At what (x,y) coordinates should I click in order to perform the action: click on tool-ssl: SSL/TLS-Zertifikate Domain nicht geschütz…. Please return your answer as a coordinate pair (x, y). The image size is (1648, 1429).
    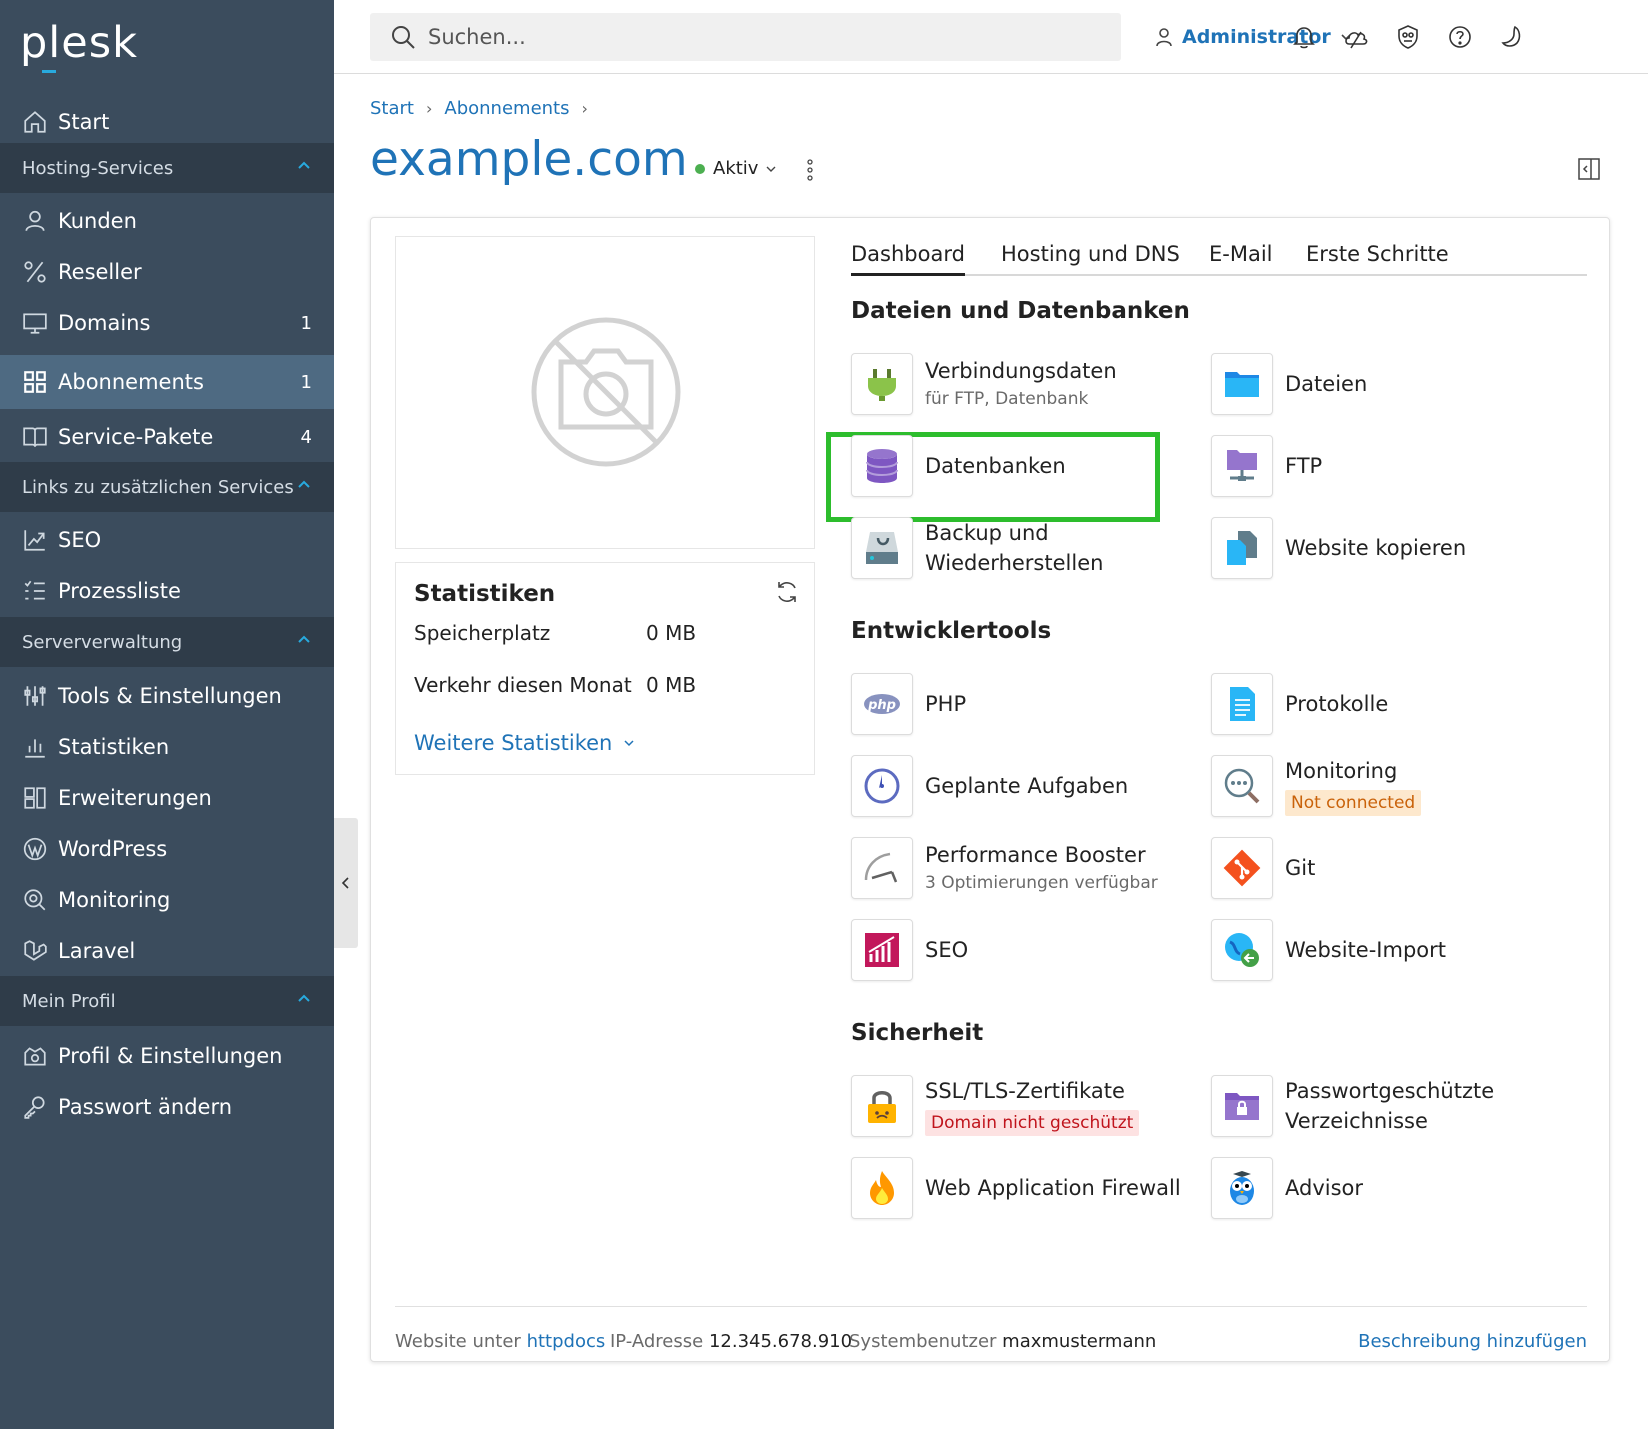
    Looking at the image, I should click on (995, 1106).